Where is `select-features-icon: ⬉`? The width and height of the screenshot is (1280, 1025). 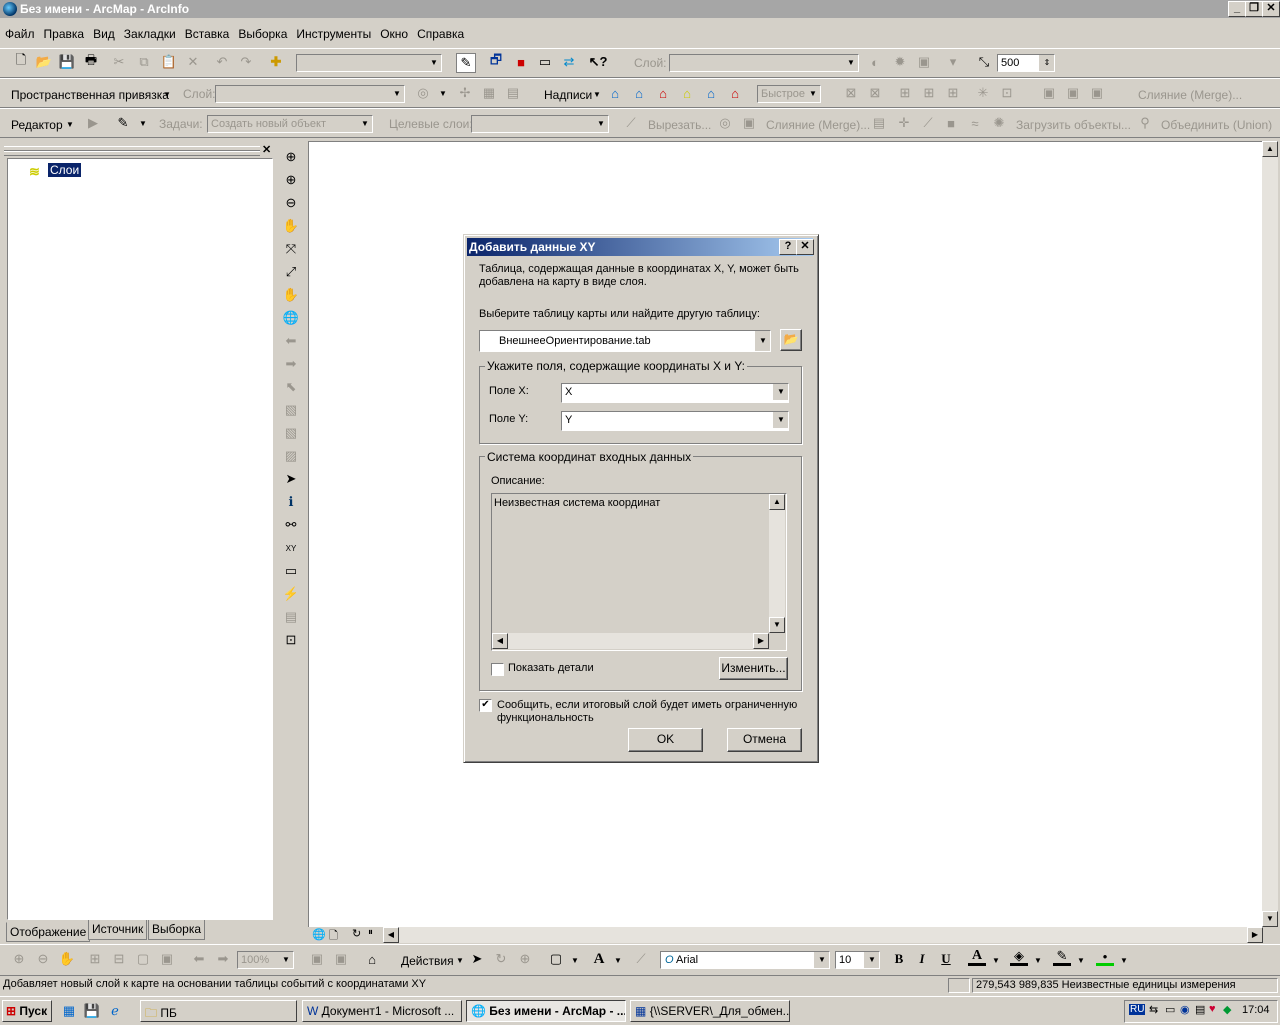
select-features-icon: ⬉ is located at coordinates (291, 387).